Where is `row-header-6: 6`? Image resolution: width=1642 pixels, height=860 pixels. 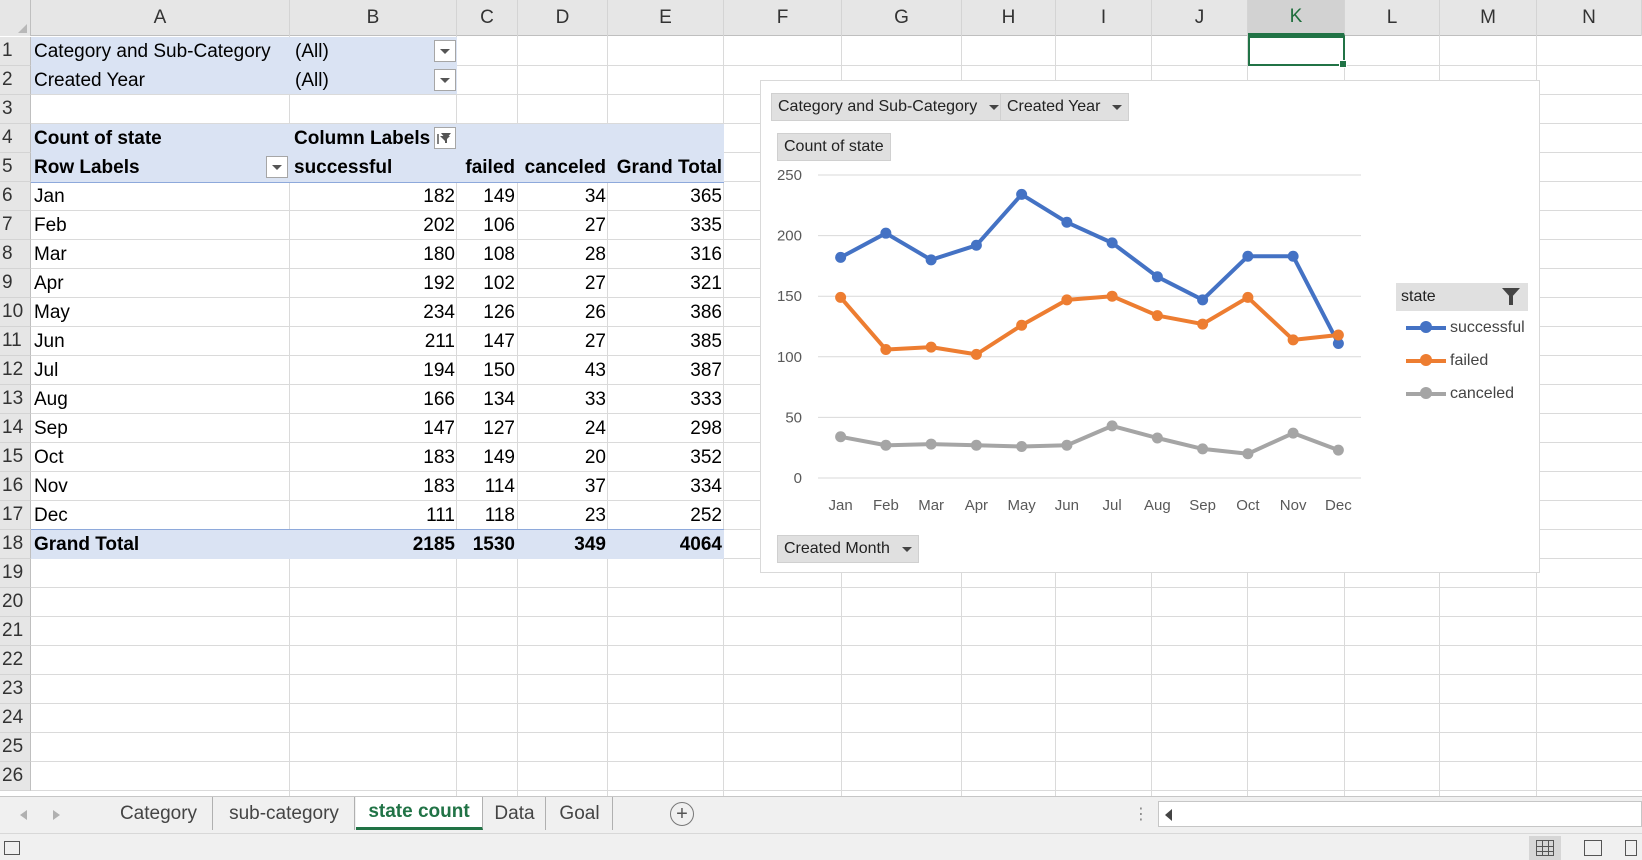 row-header-6: 6 is located at coordinates (15, 196).